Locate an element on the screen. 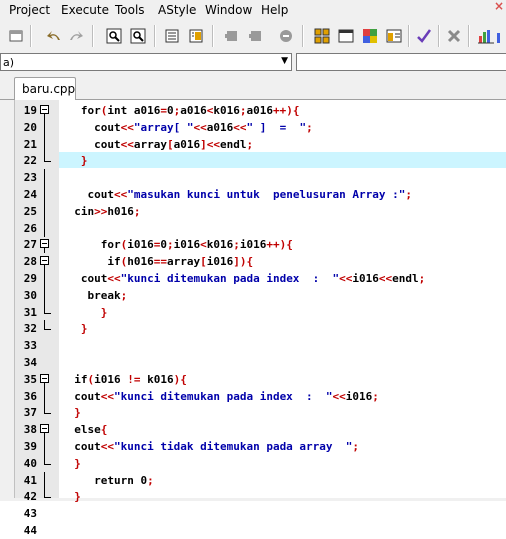  compiler-select: a) ▼ is located at coordinates (146, 62).